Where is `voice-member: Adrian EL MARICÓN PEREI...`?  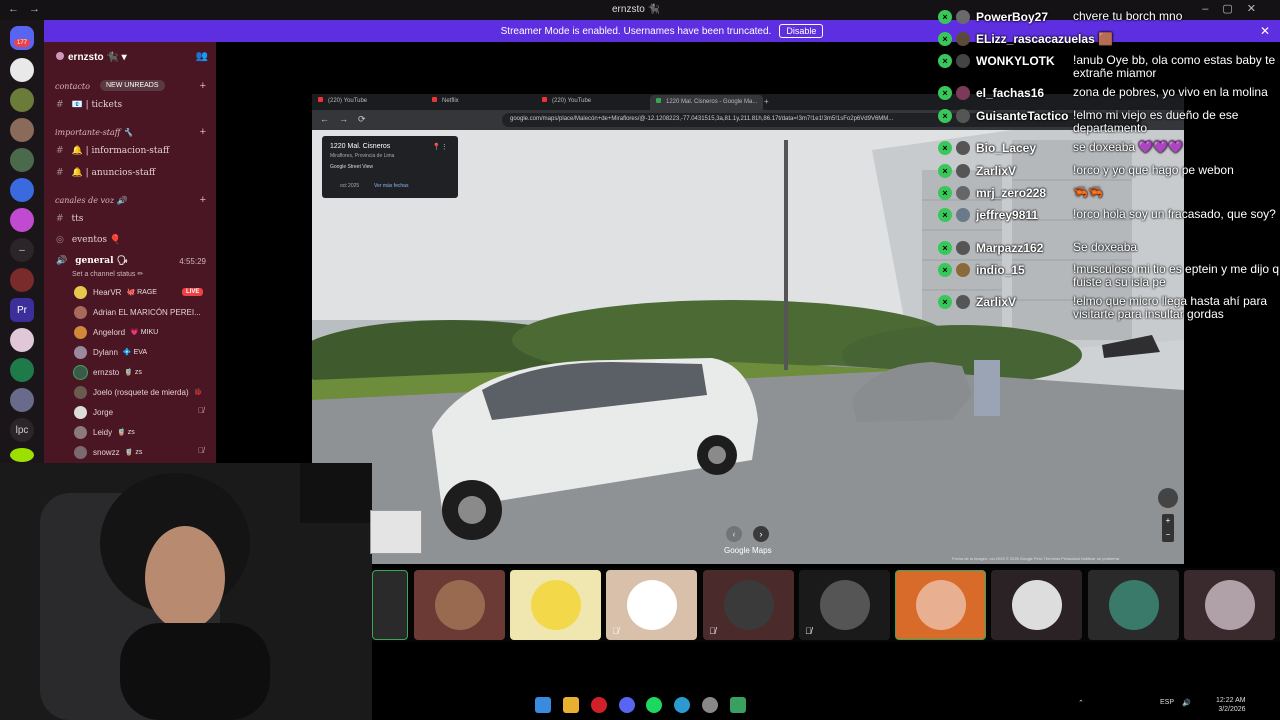
voice-member: Adrian EL MARICÓN PEREI... is located at coordinates (137, 312).